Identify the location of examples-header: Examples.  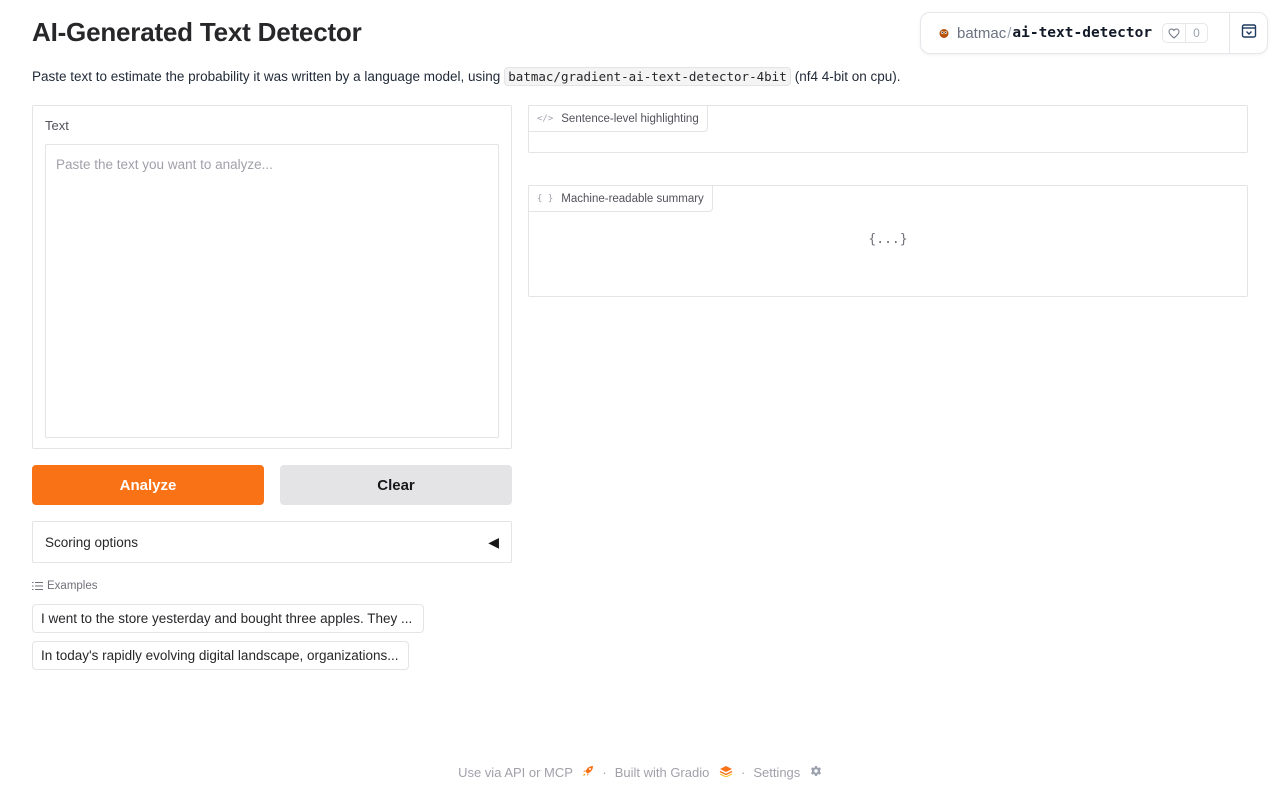
(65, 586).